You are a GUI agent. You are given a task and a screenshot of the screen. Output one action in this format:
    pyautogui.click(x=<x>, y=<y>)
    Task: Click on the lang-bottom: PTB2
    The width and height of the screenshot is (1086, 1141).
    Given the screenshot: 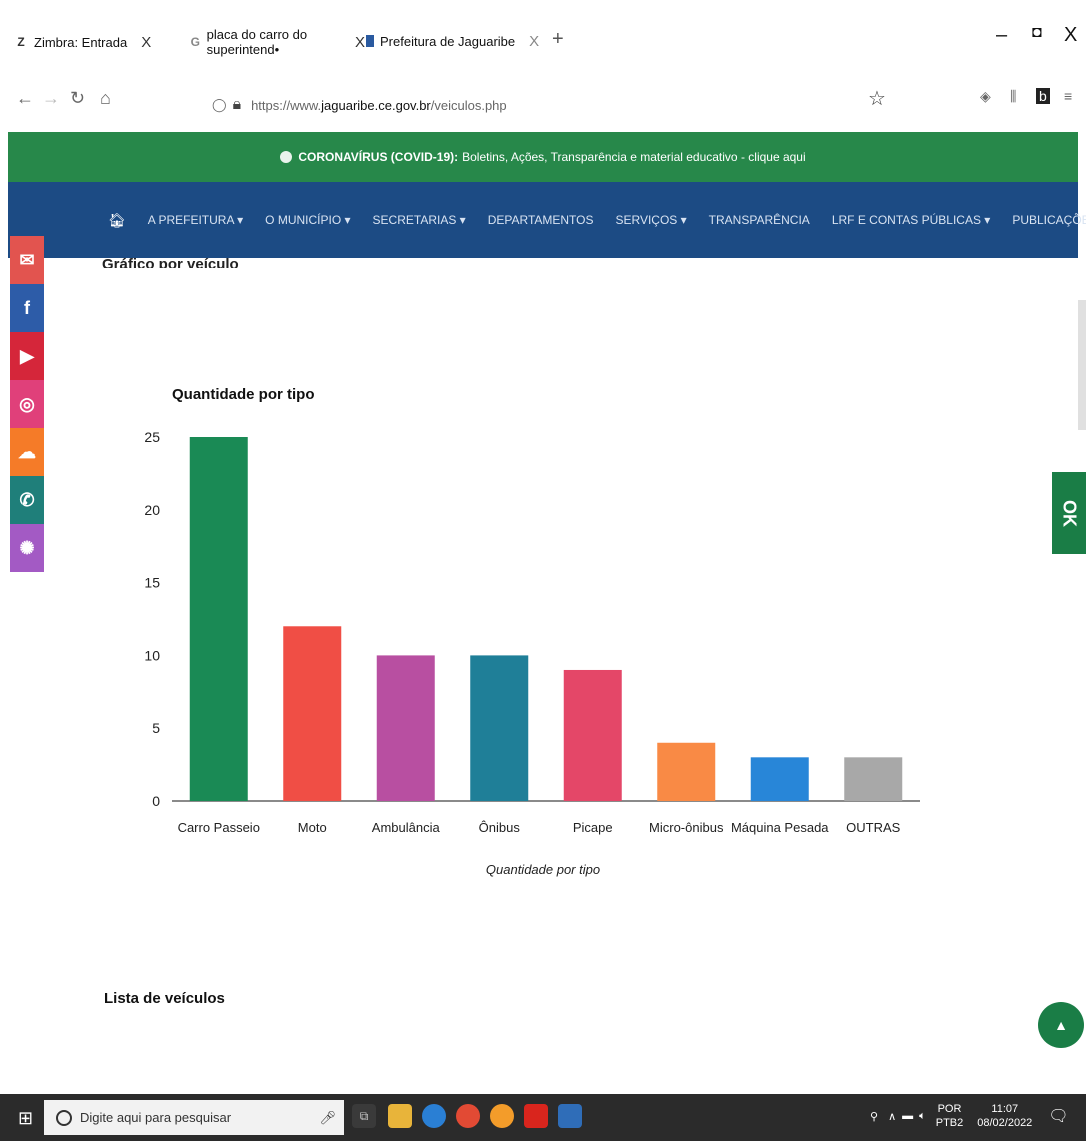 What is the action you would take?
    pyautogui.click(x=949, y=1123)
    